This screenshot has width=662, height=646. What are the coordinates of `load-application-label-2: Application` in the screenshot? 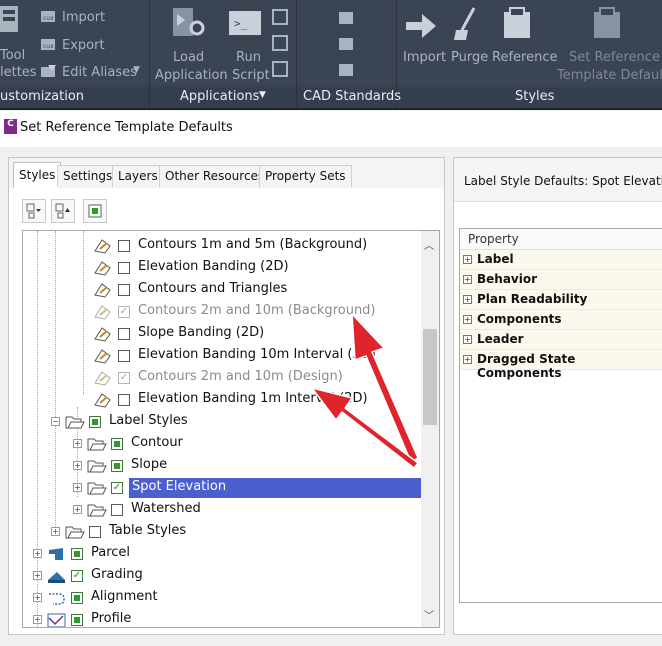 It's located at (191, 75).